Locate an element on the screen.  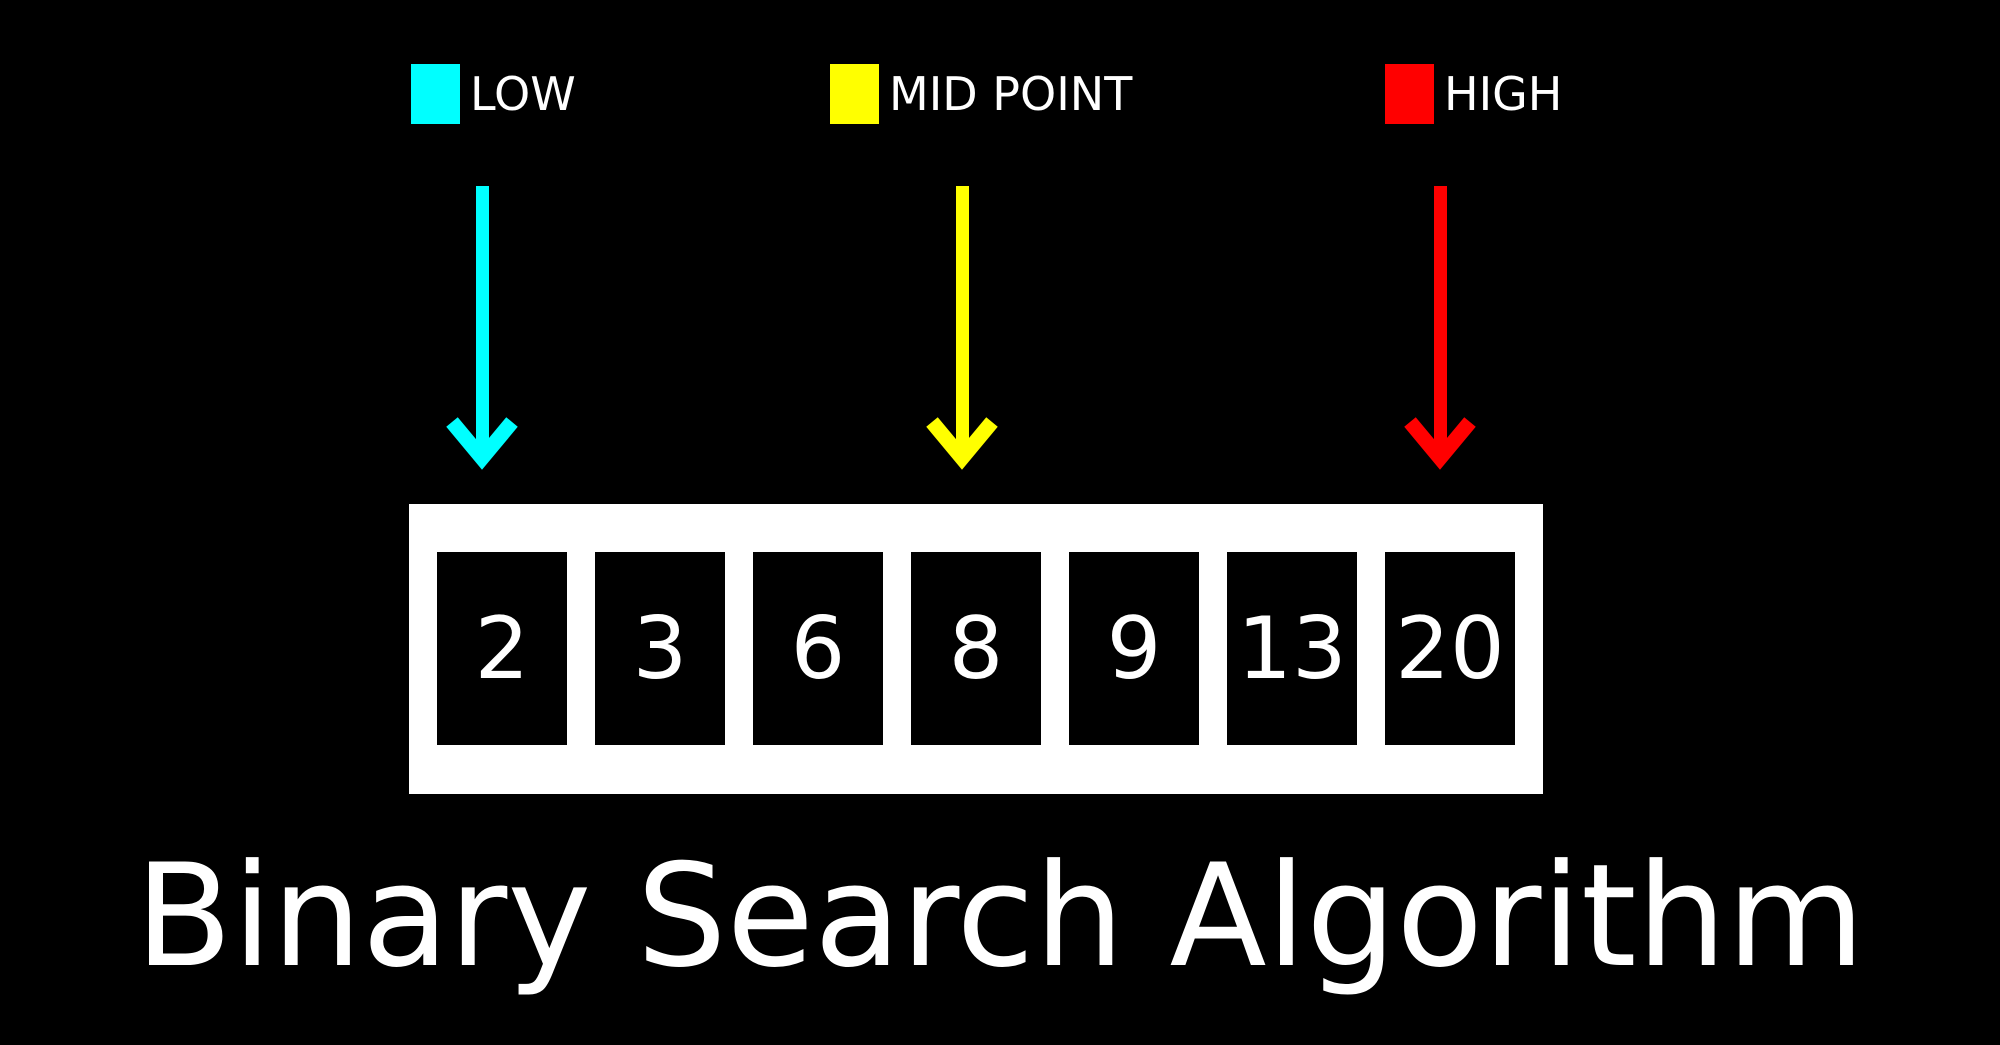
array-cell: 3 is located at coordinates (660, 648).